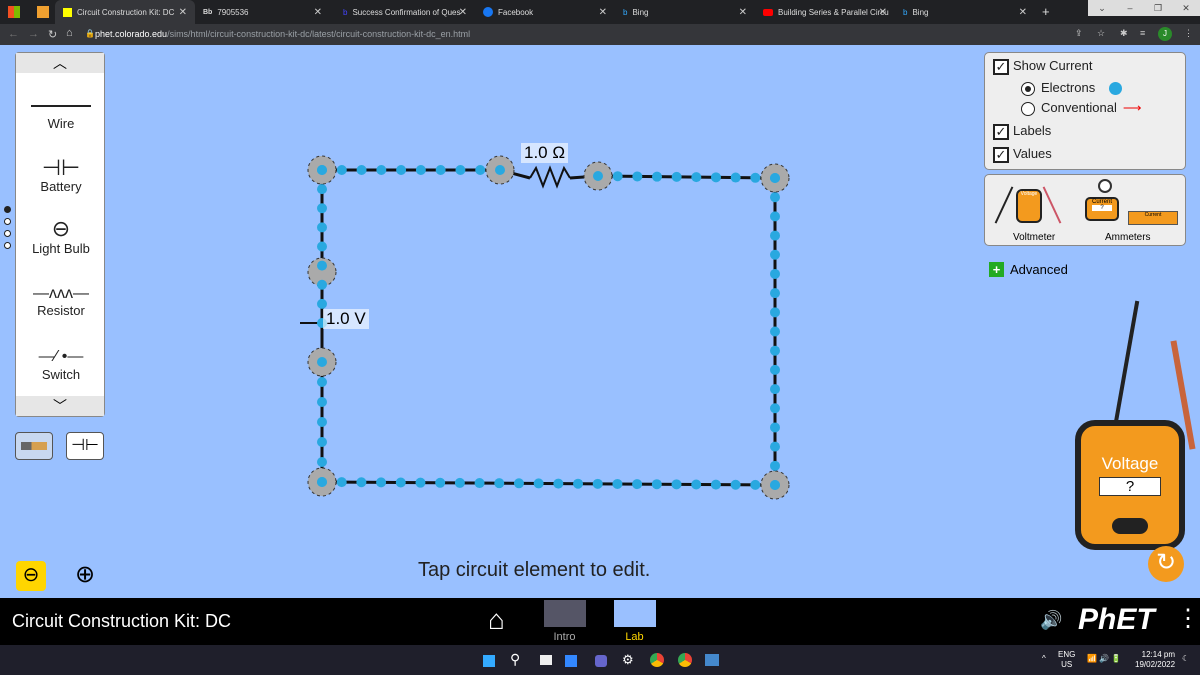 The height and width of the screenshot is (675, 1200). What do you see at coordinates (1081, 108) in the screenshot?
I see `conventional-radio: Conventional ⟶` at bounding box center [1081, 108].